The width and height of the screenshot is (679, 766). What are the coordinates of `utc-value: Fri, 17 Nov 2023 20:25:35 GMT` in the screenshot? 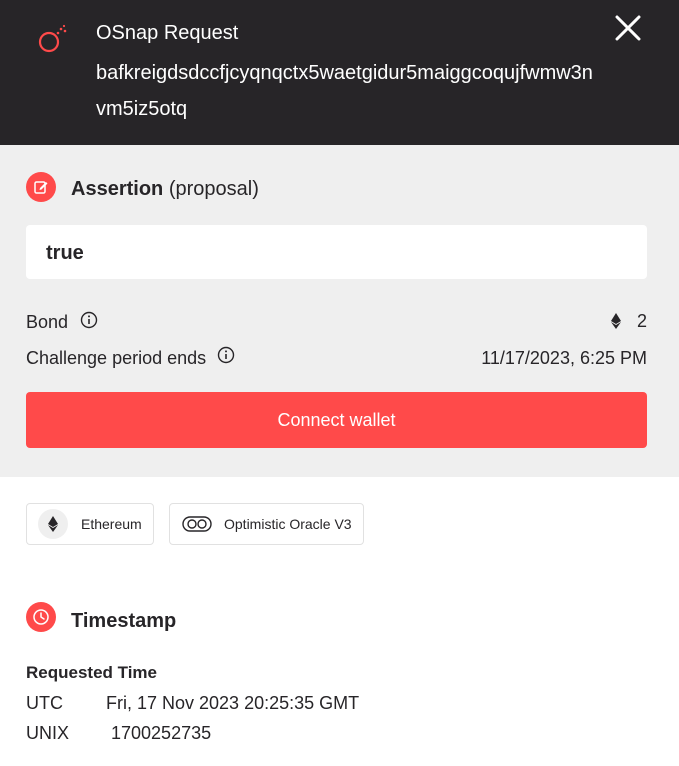 It's located at (233, 703).